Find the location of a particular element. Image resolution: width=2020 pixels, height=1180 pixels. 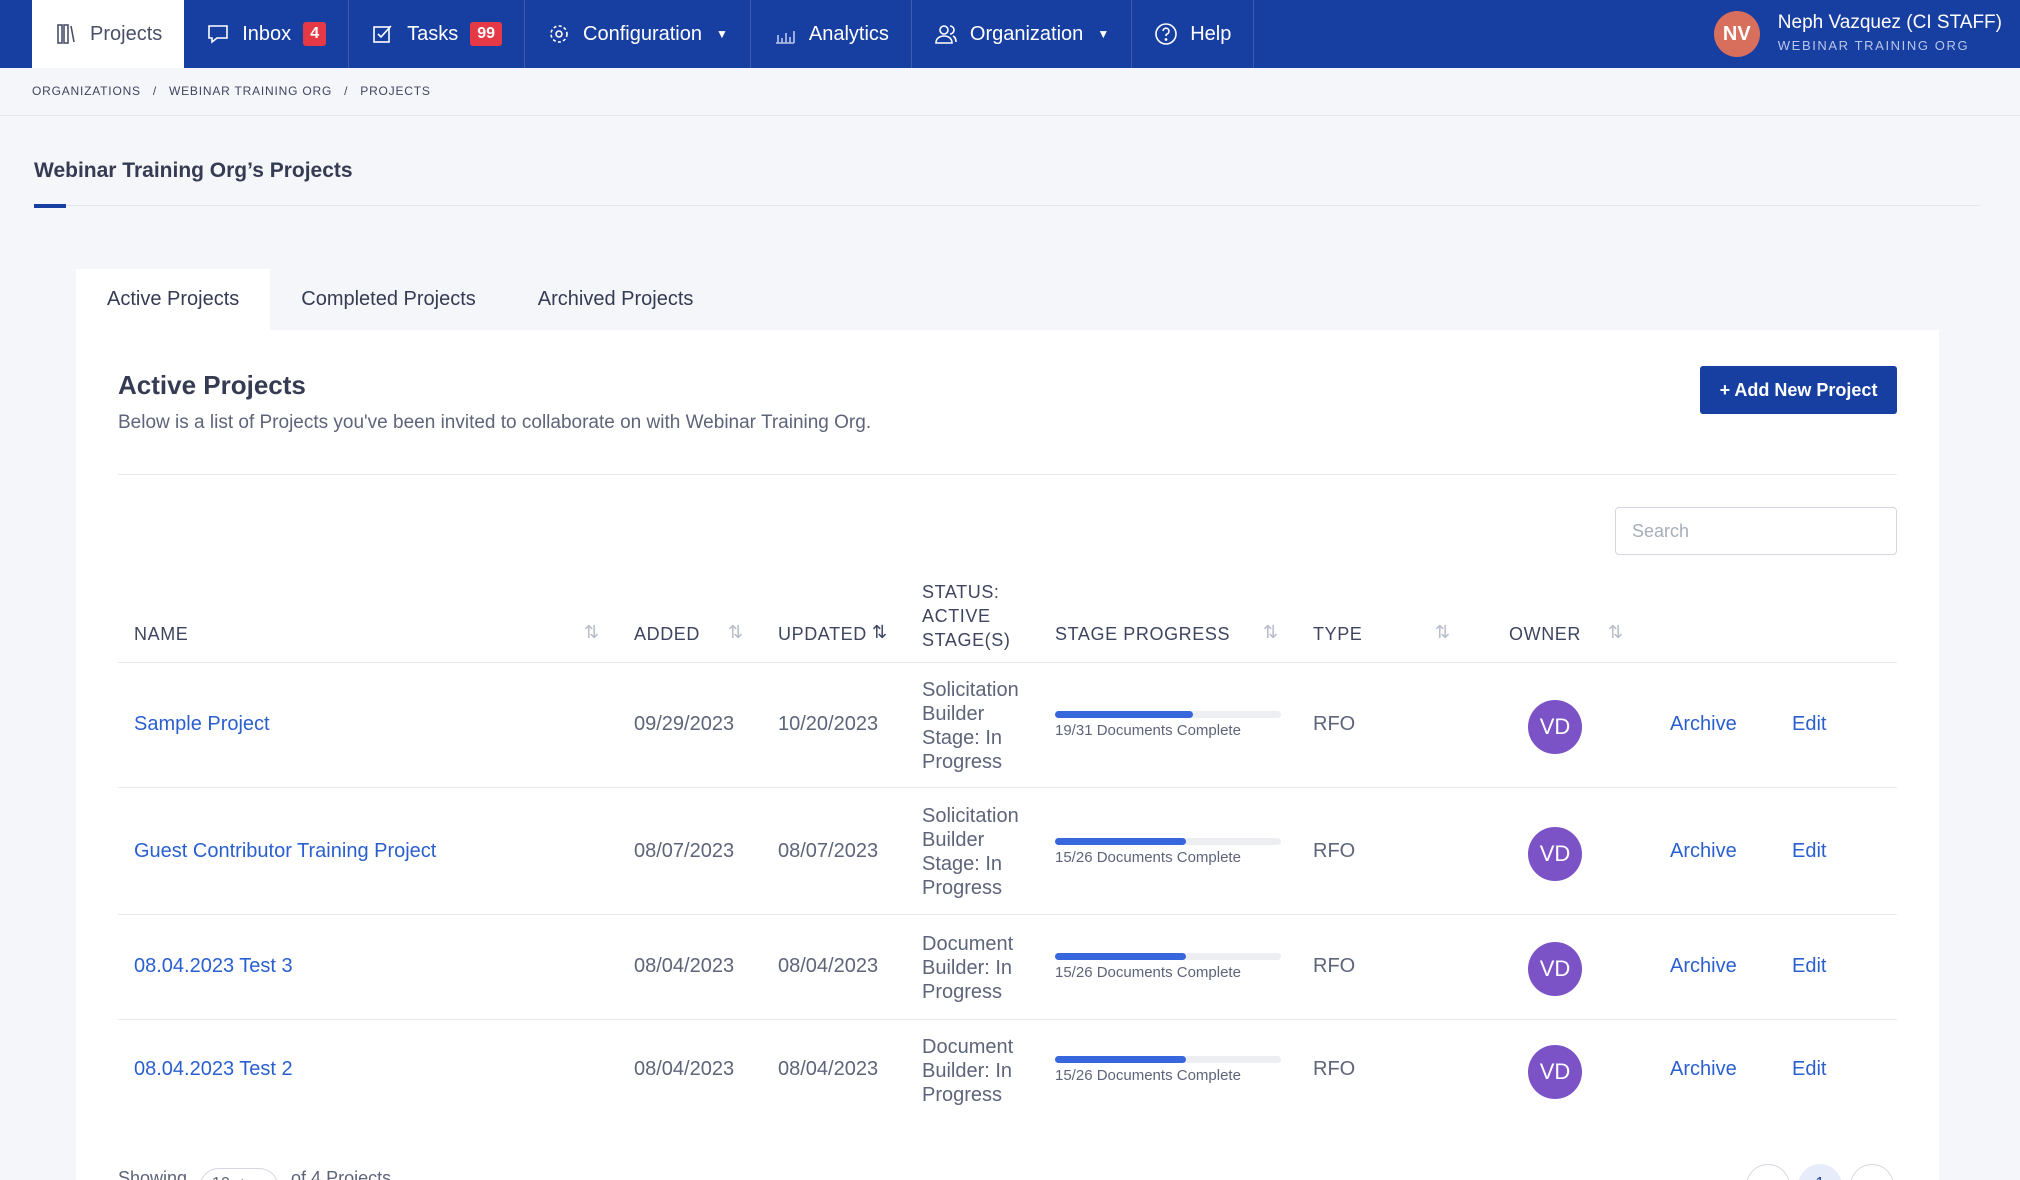

stage-line: Builder is located at coordinates (953, 840).